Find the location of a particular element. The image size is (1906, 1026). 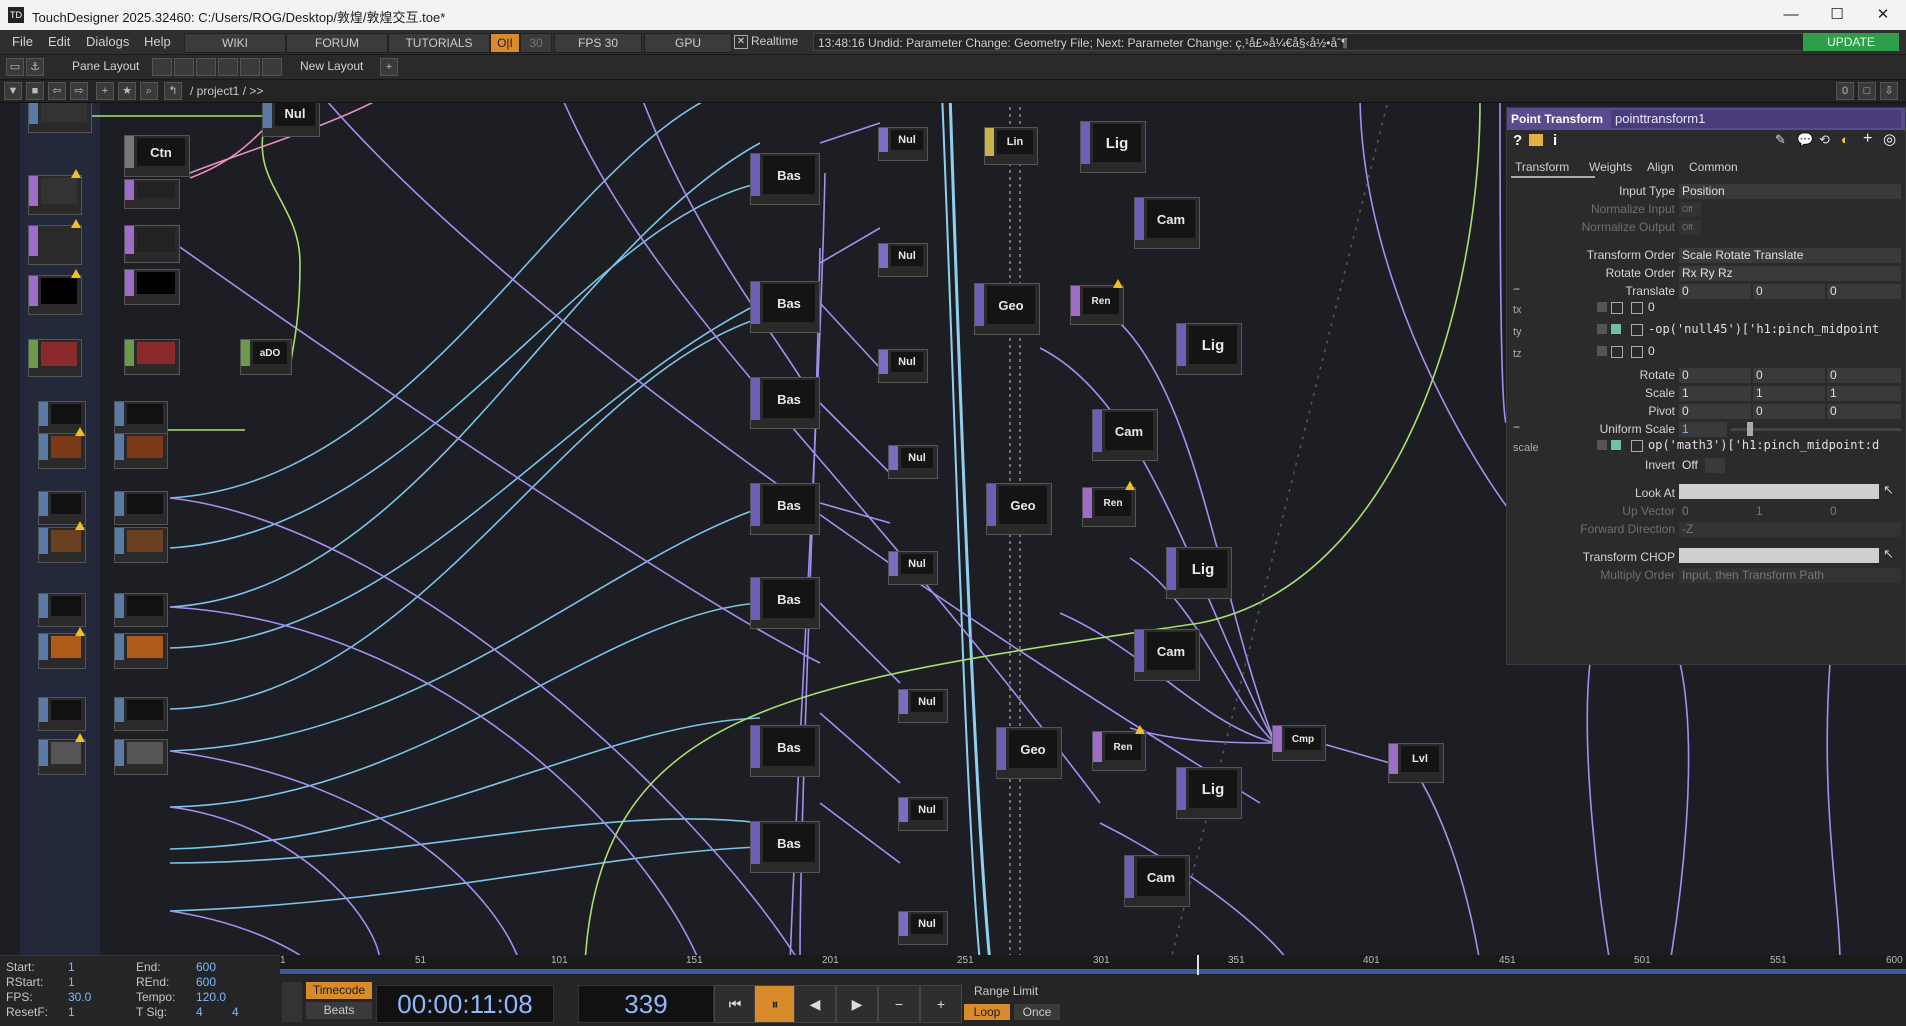

menu-file: File is located at coordinates (22, 41).